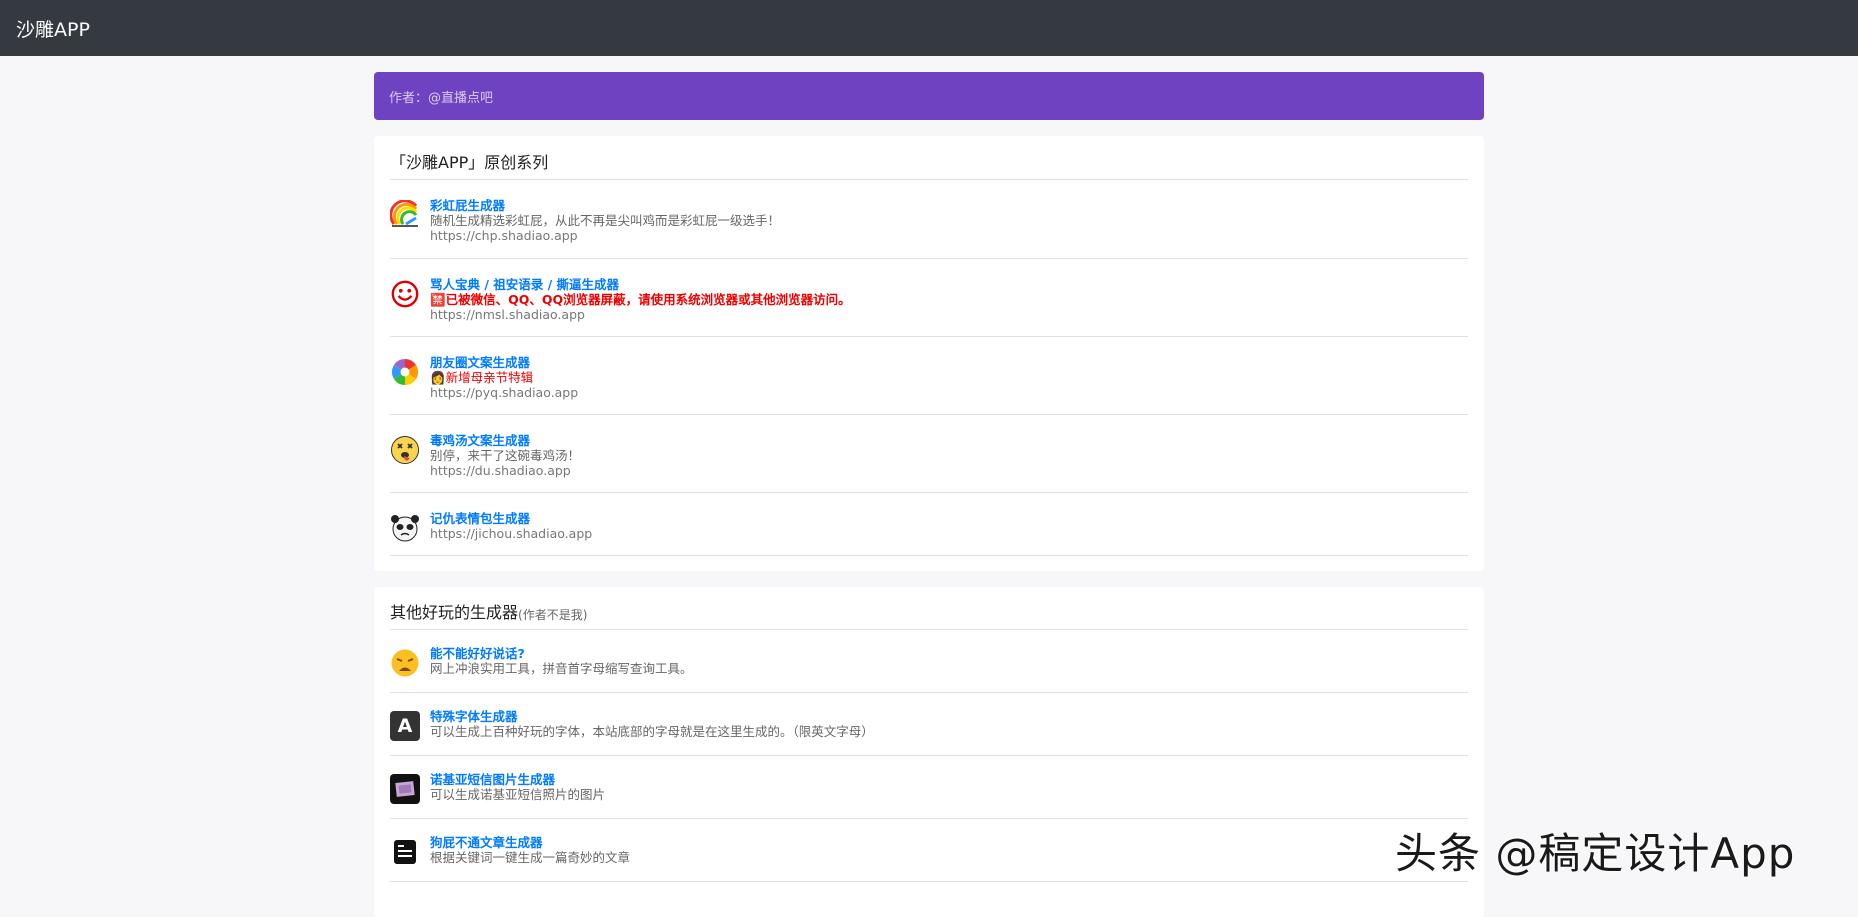  What do you see at coordinates (405, 852) in the screenshot?
I see `document-icon` at bounding box center [405, 852].